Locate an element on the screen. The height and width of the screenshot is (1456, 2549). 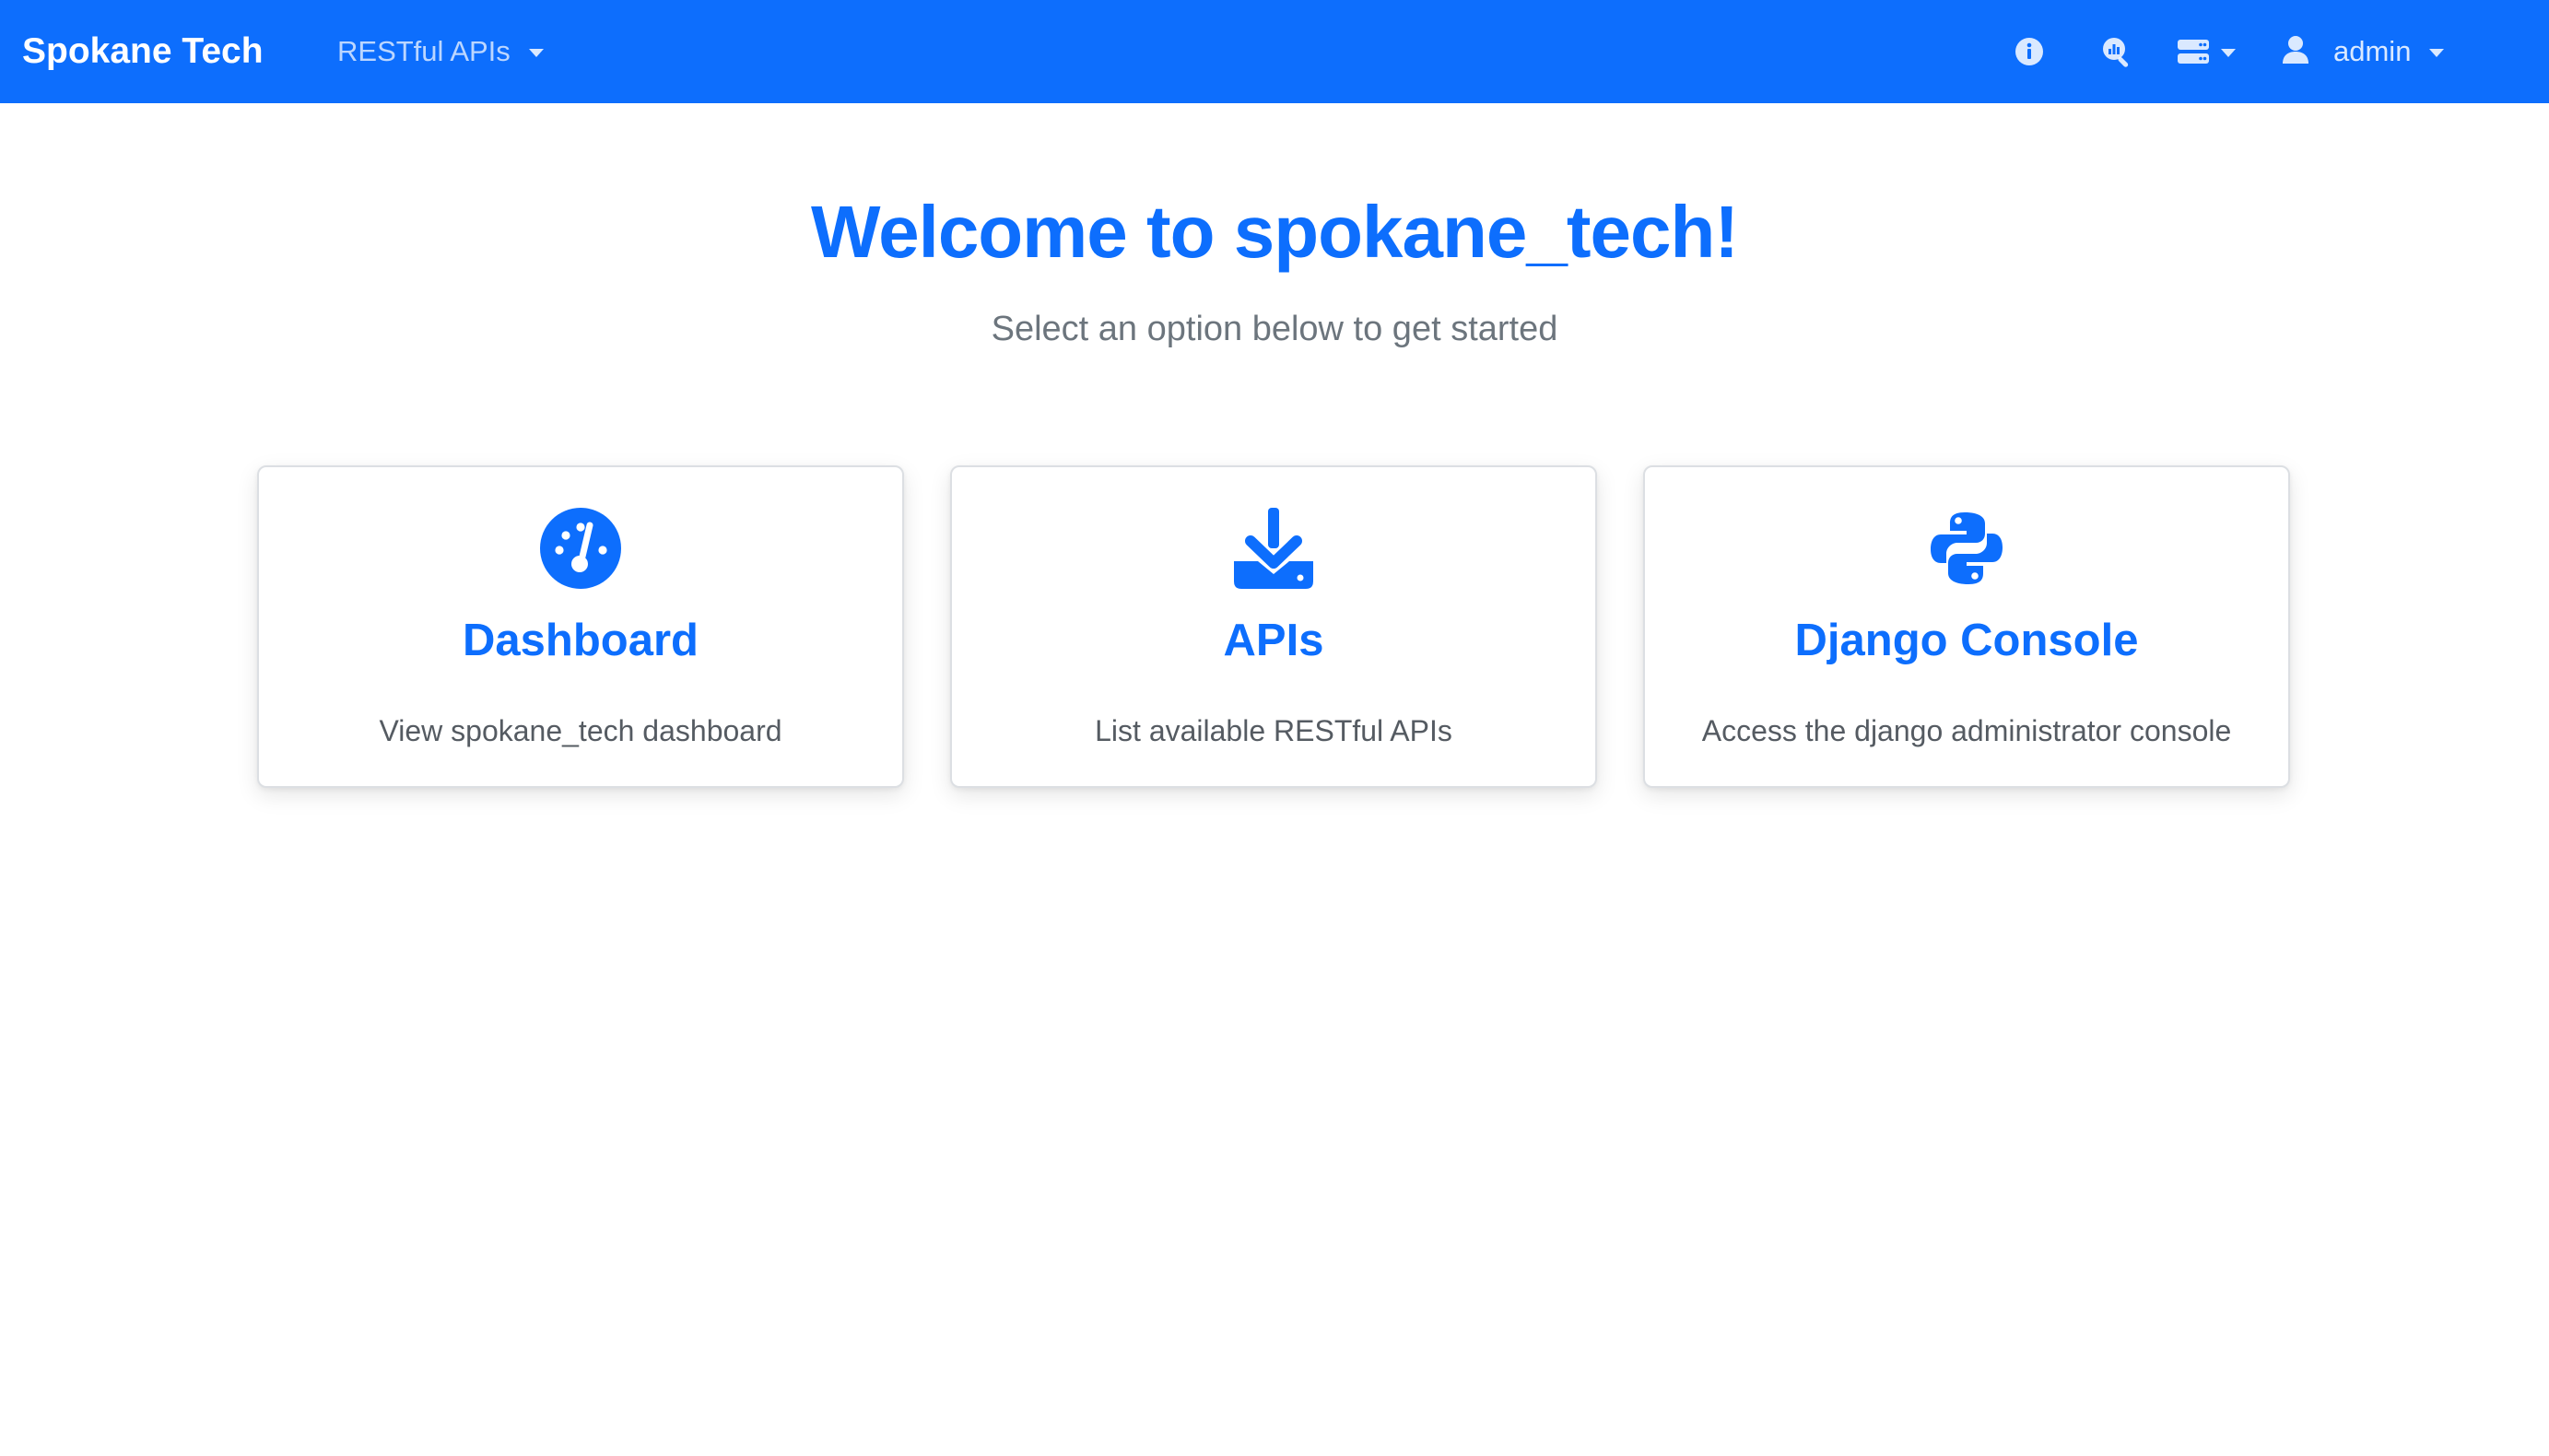
restful-apis-dropdown: RESTful APIs is located at coordinates (440, 51).